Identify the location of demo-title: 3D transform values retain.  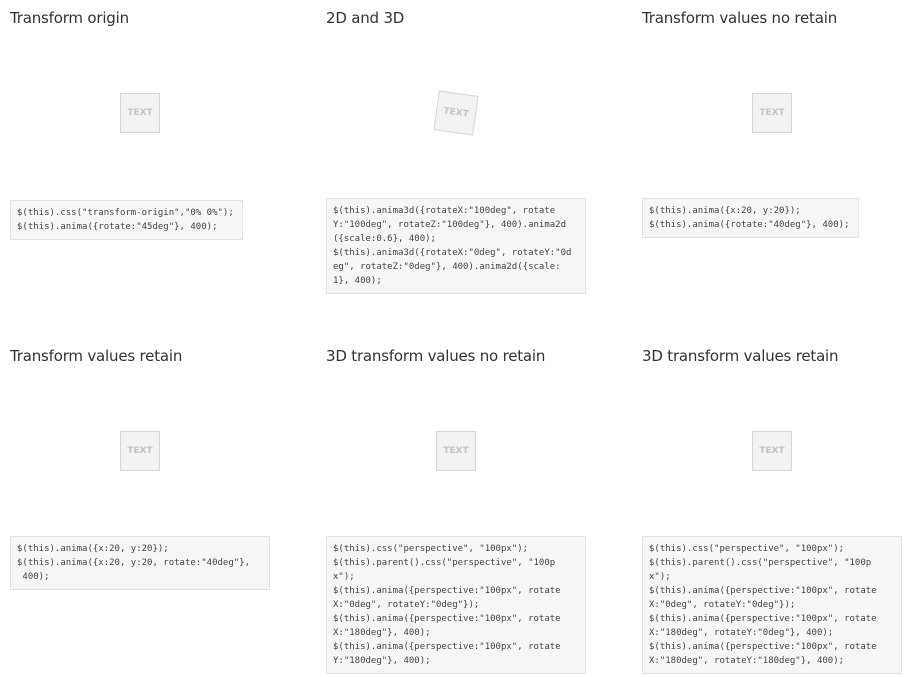
(740, 356).